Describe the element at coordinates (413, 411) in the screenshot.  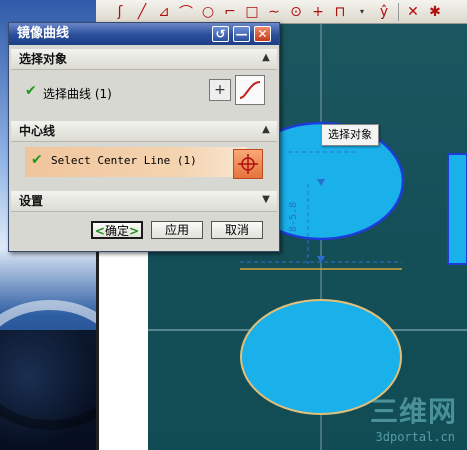
I see `watermark-logo: 三维网` at that location.